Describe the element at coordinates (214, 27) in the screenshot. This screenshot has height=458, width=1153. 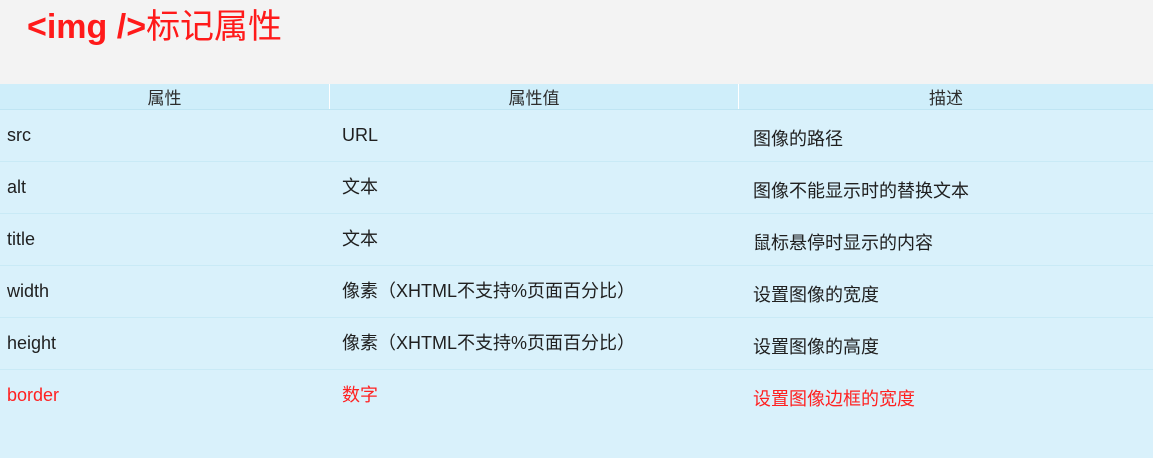
I see `title-text: 标记属性` at that location.